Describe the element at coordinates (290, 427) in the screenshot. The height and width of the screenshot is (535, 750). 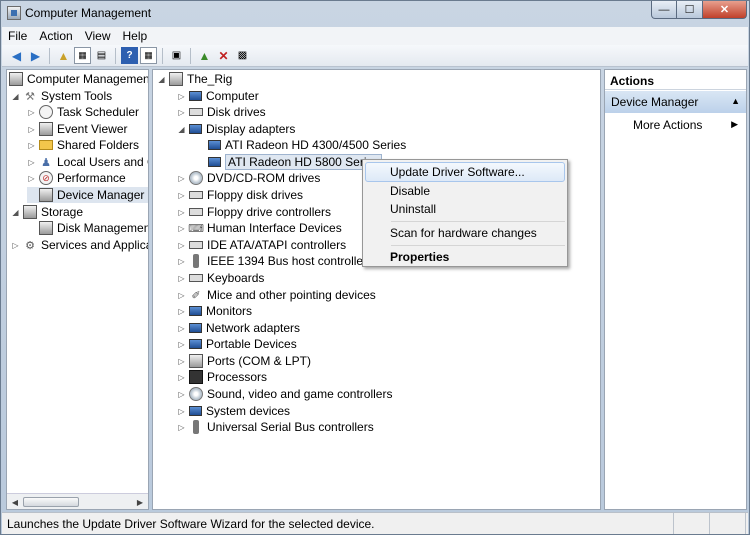
I see `device-category-label: Universal Serial Bus controllers` at that location.